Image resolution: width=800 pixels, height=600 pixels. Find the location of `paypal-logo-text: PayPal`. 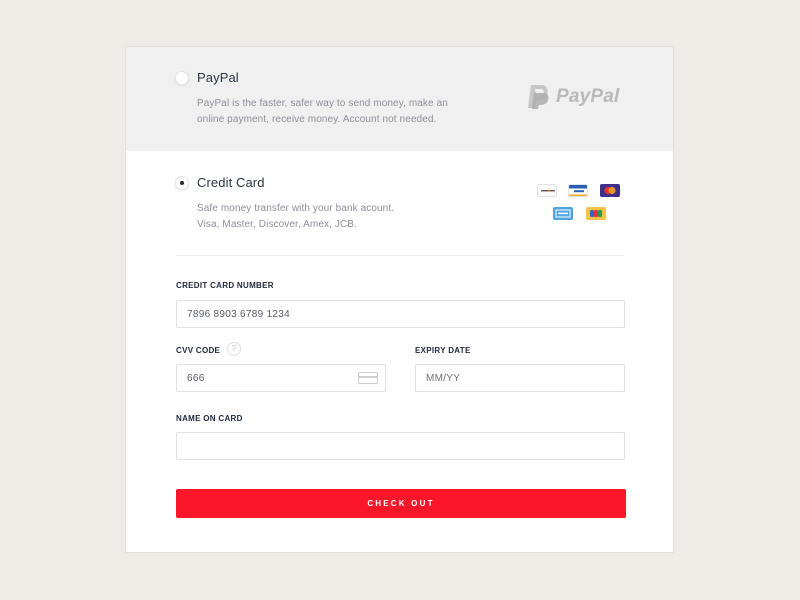

paypal-logo-text: PayPal is located at coordinates (588, 96).